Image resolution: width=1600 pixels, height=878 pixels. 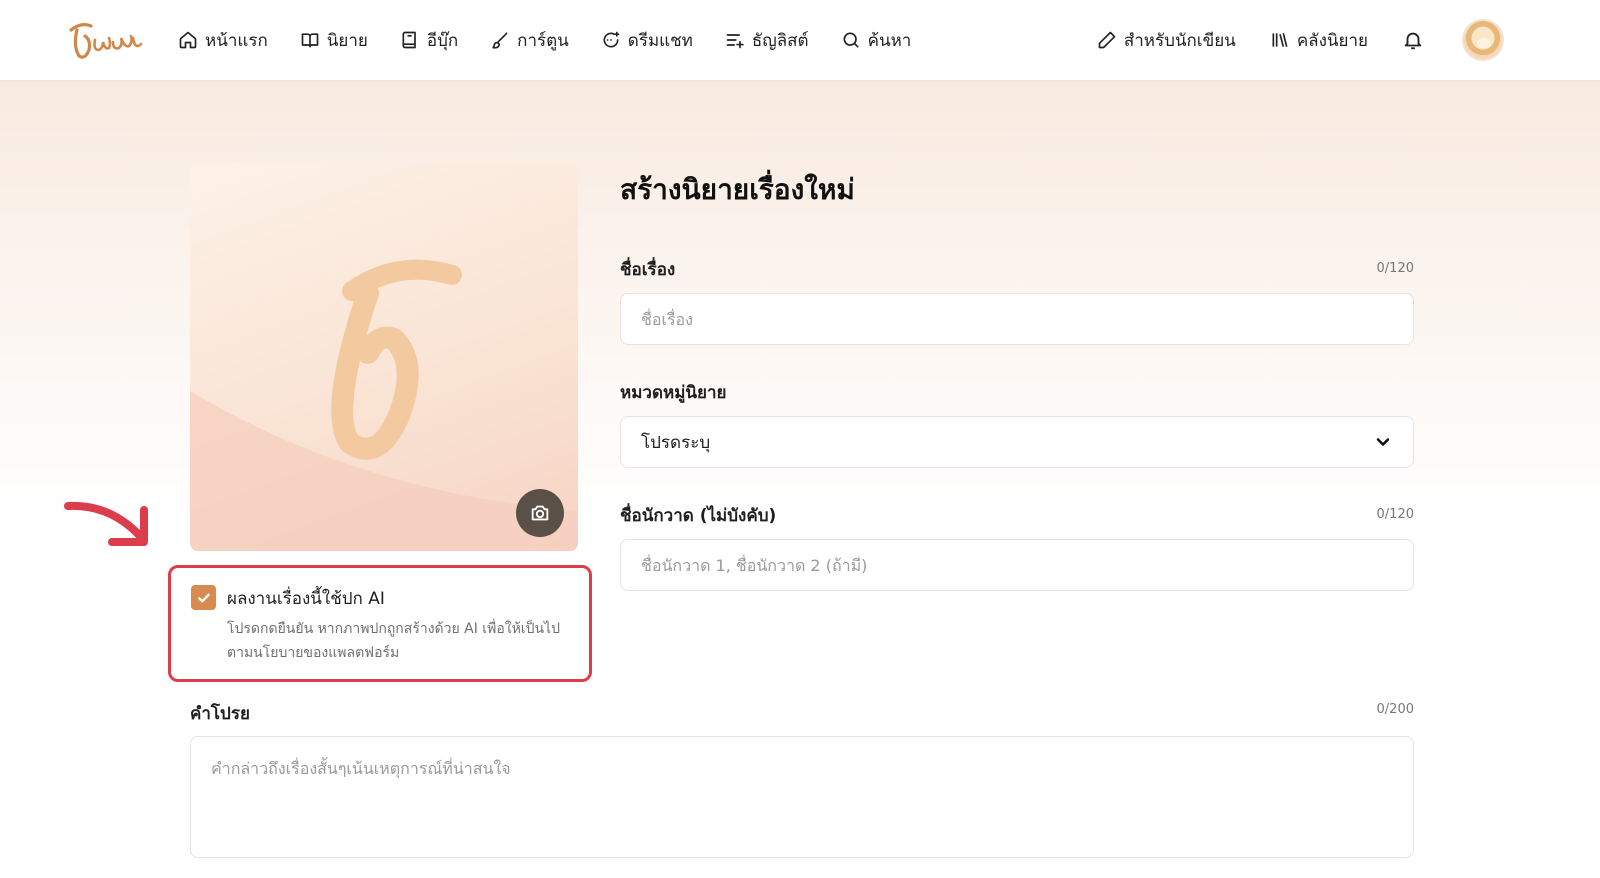 What do you see at coordinates (1017, 442) in the screenshot?
I see `category-select: โปรดระบุ` at bounding box center [1017, 442].